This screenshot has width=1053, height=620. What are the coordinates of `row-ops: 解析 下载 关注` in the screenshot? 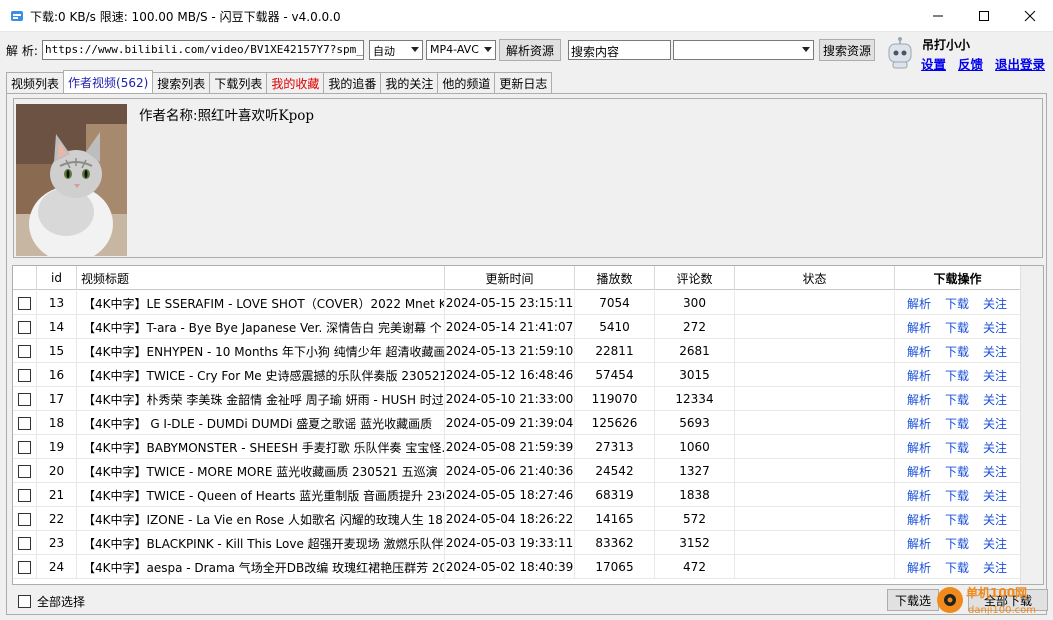 It's located at (958, 471).